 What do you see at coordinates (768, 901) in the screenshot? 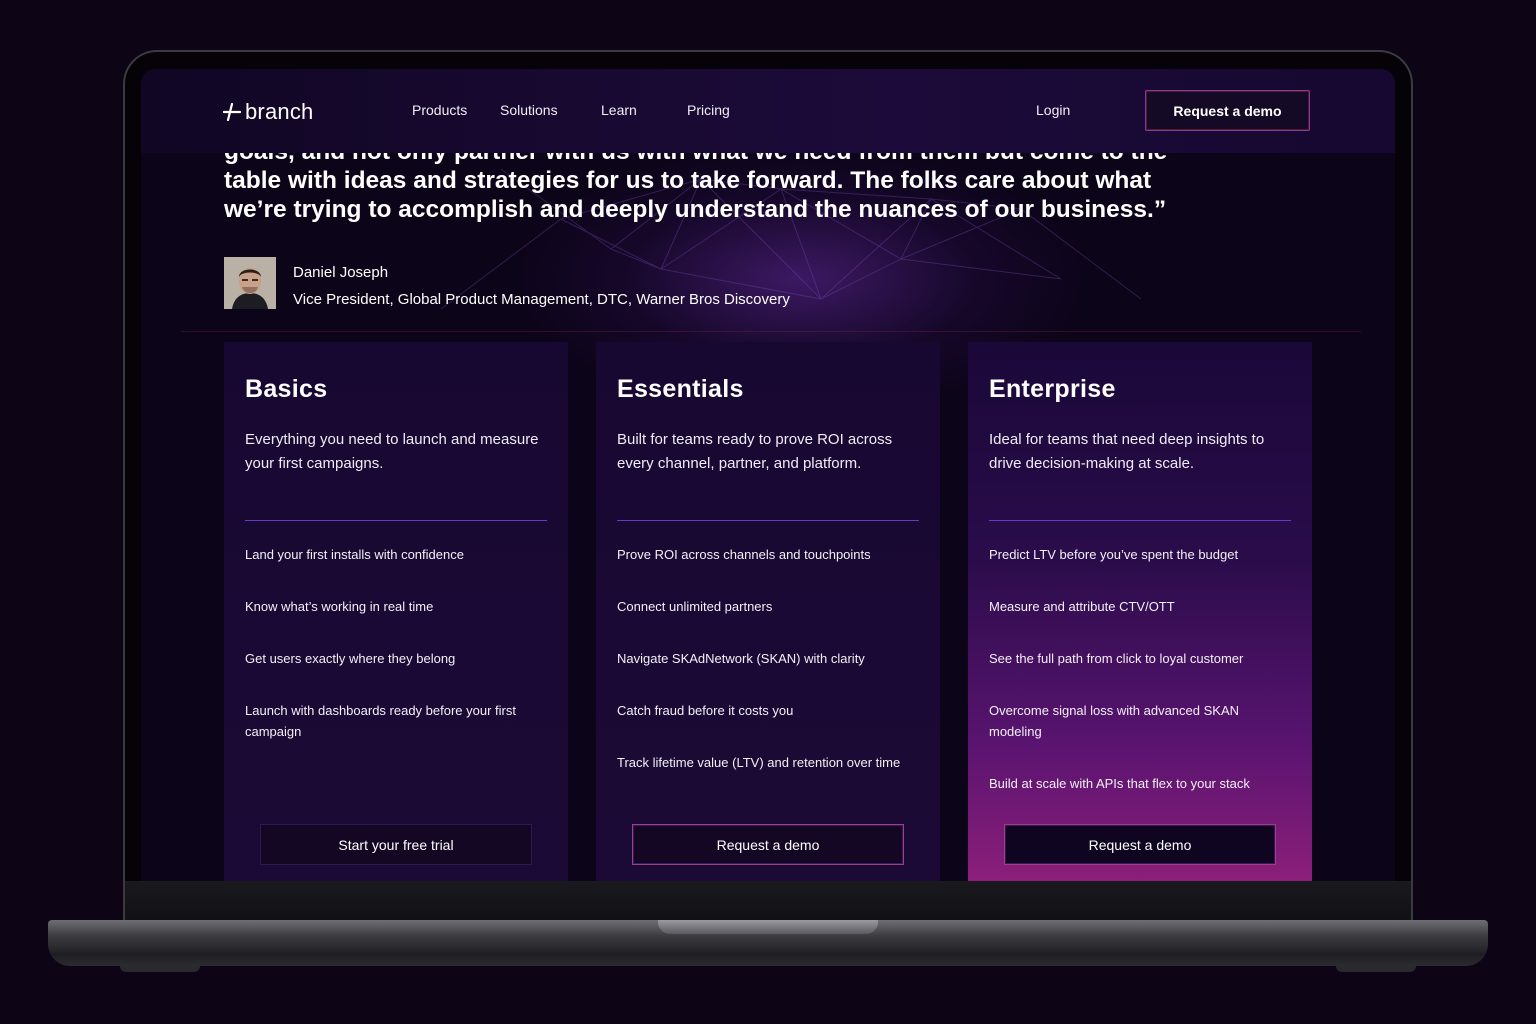
I see `laptop-bezel` at bounding box center [768, 901].